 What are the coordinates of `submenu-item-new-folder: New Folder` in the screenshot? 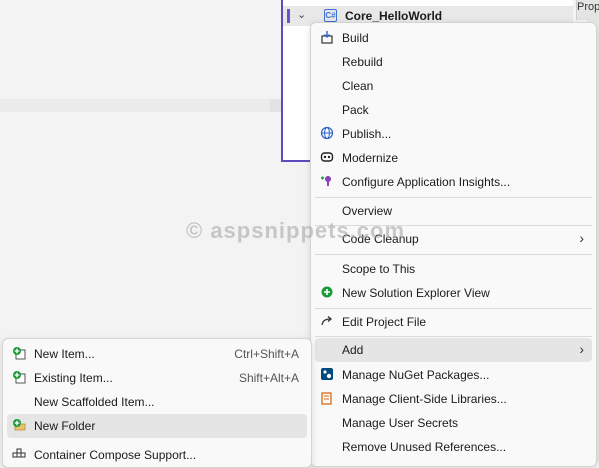 It's located at (157, 426).